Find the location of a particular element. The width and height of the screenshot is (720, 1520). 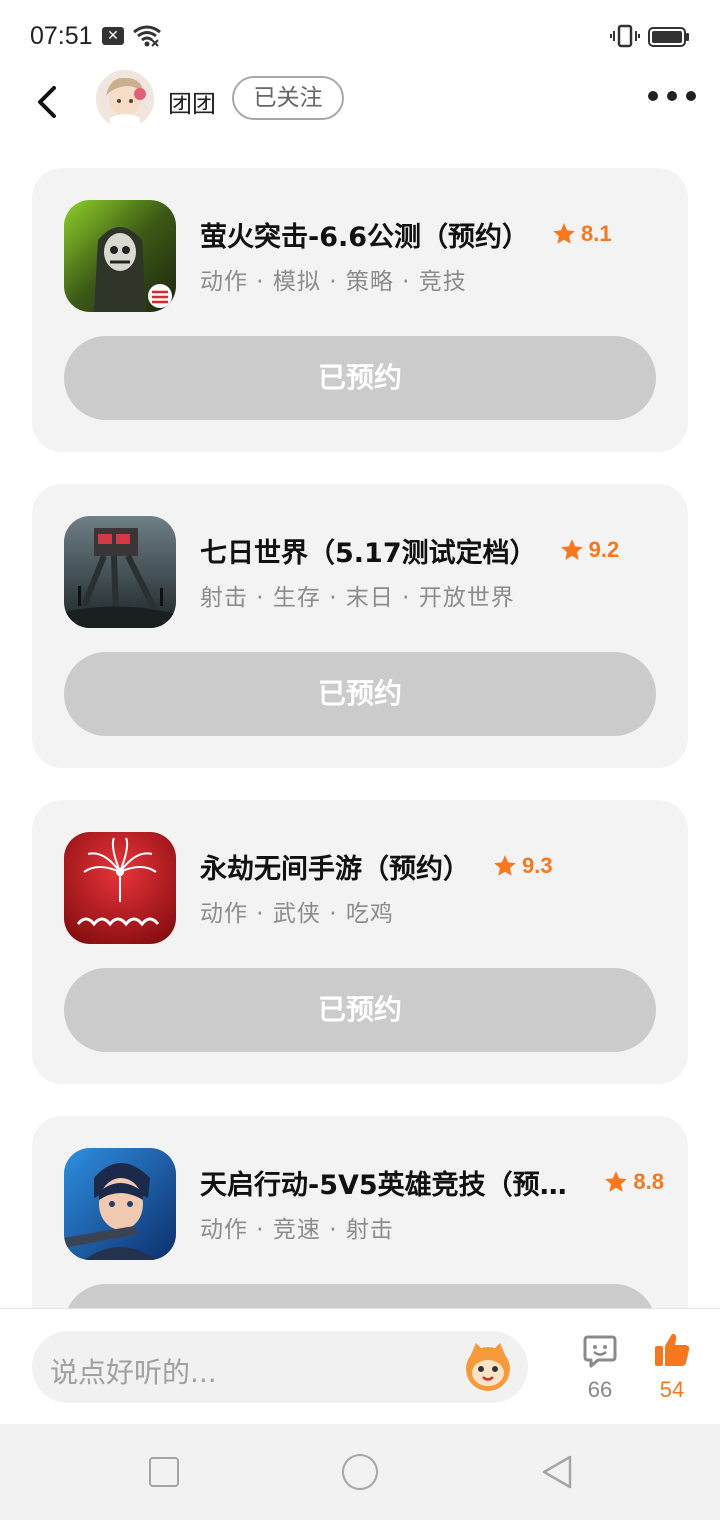

game-tags: 动作 · 模拟 · 策略 · 竞技 is located at coordinates (333, 282).